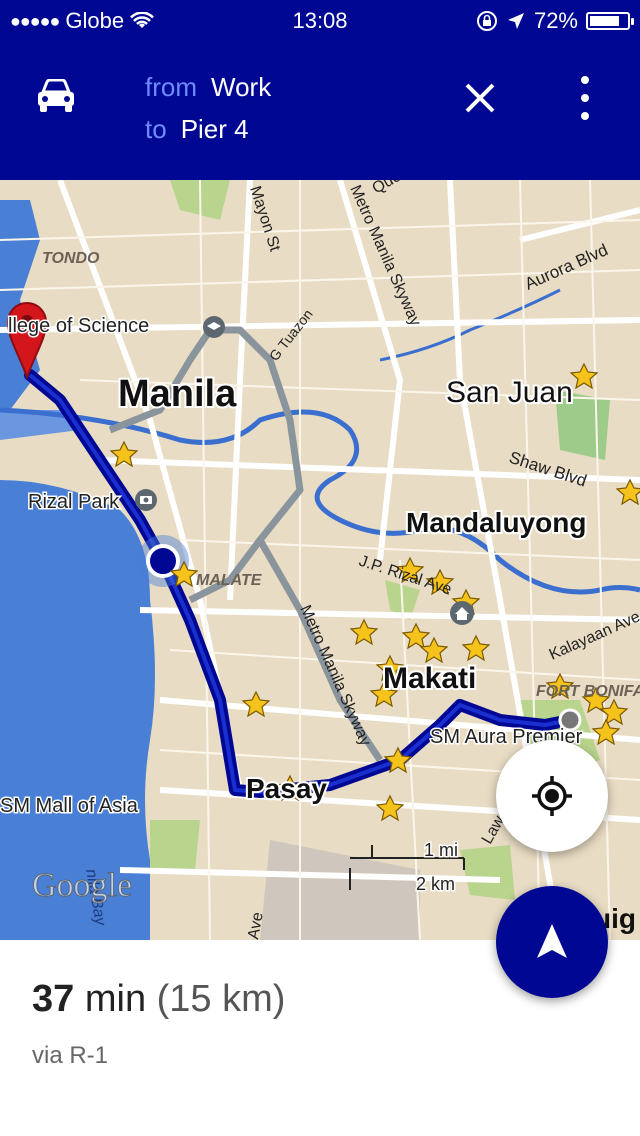 The image size is (640, 1136). Describe the element at coordinates (53, 999) in the screenshot. I see `eta-minutes: 37` at that location.